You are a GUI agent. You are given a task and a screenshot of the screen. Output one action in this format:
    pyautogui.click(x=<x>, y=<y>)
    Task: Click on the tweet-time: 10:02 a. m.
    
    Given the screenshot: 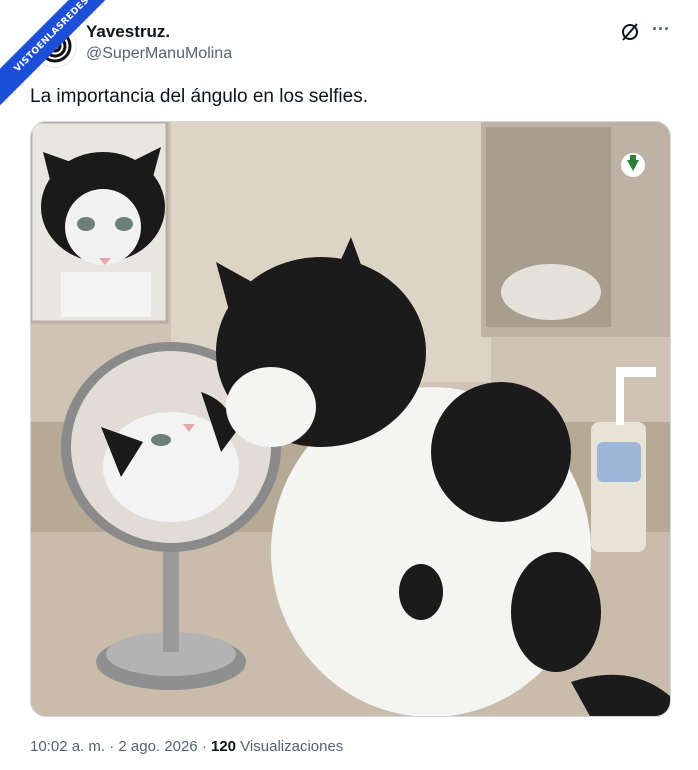 What is the action you would take?
    pyautogui.click(x=67, y=746)
    